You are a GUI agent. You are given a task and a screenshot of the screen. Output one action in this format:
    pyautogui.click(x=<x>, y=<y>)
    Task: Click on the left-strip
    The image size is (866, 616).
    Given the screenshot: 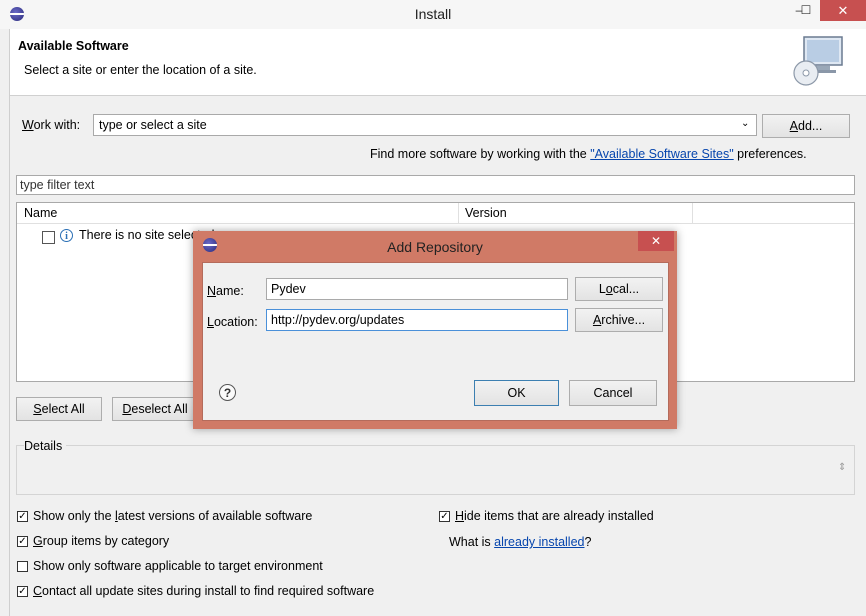 What is the action you would take?
    pyautogui.click(x=5, y=322)
    